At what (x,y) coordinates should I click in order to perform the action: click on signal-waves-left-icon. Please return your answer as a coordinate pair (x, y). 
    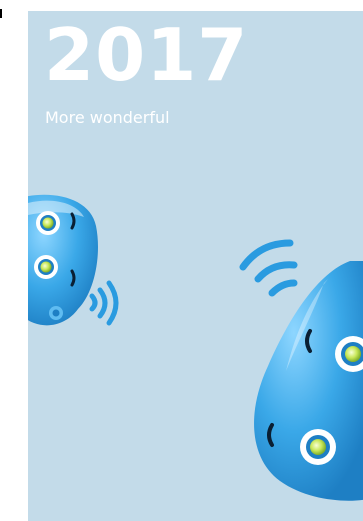
    Looking at the image, I should click on (104, 303).